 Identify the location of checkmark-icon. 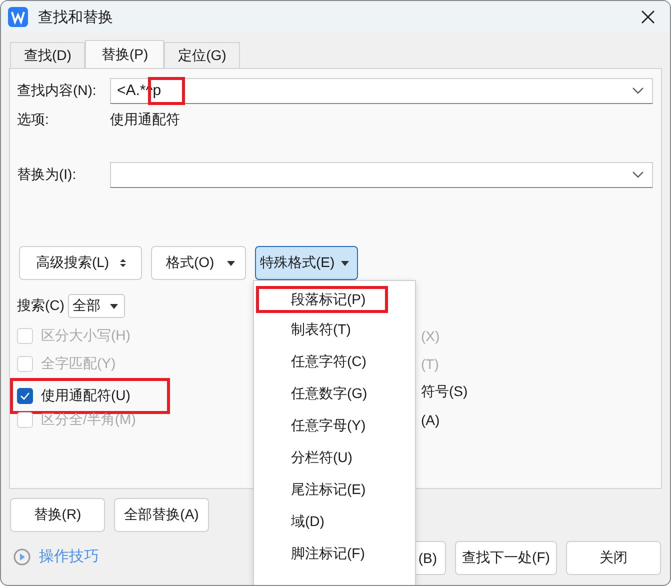
(25, 396).